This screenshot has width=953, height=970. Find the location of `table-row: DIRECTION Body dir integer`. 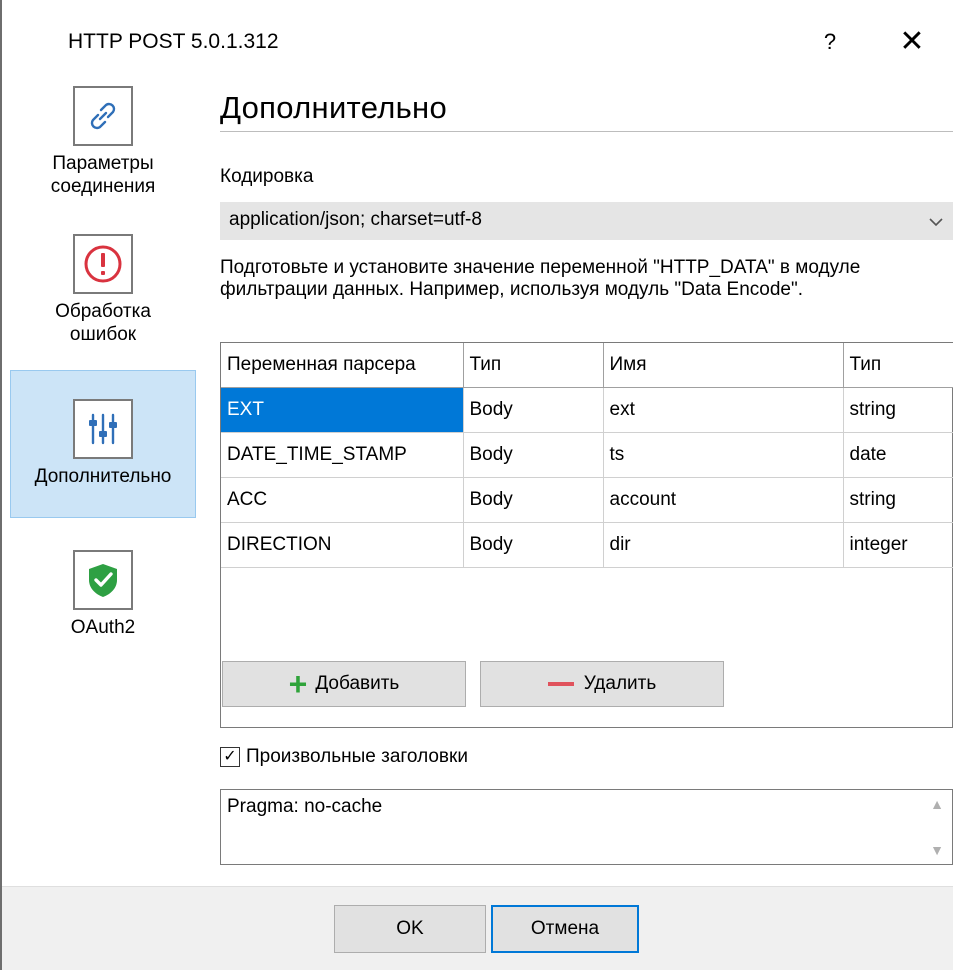

table-row: DIRECTION Body dir integer is located at coordinates (587, 545).